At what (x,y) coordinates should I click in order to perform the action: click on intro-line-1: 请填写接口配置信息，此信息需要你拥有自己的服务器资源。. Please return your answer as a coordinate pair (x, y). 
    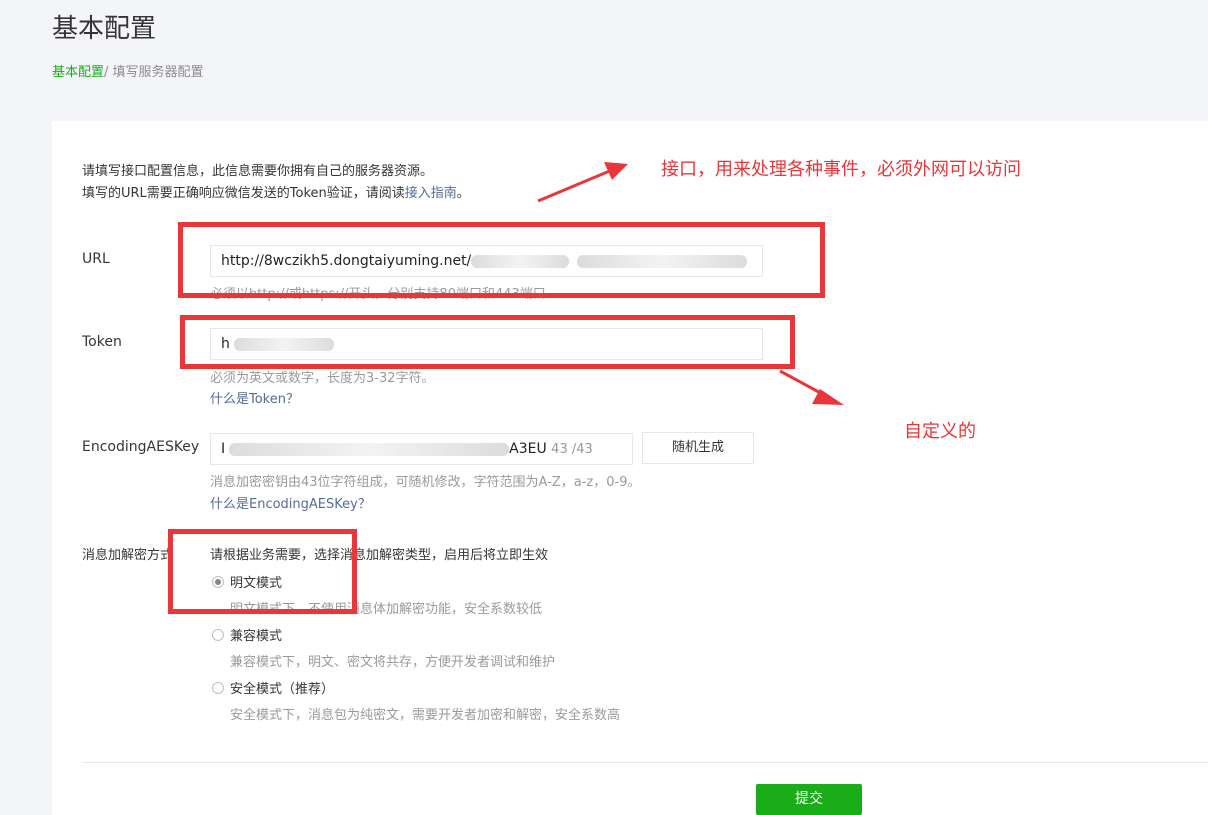
    Looking at the image, I should click on (258, 171).